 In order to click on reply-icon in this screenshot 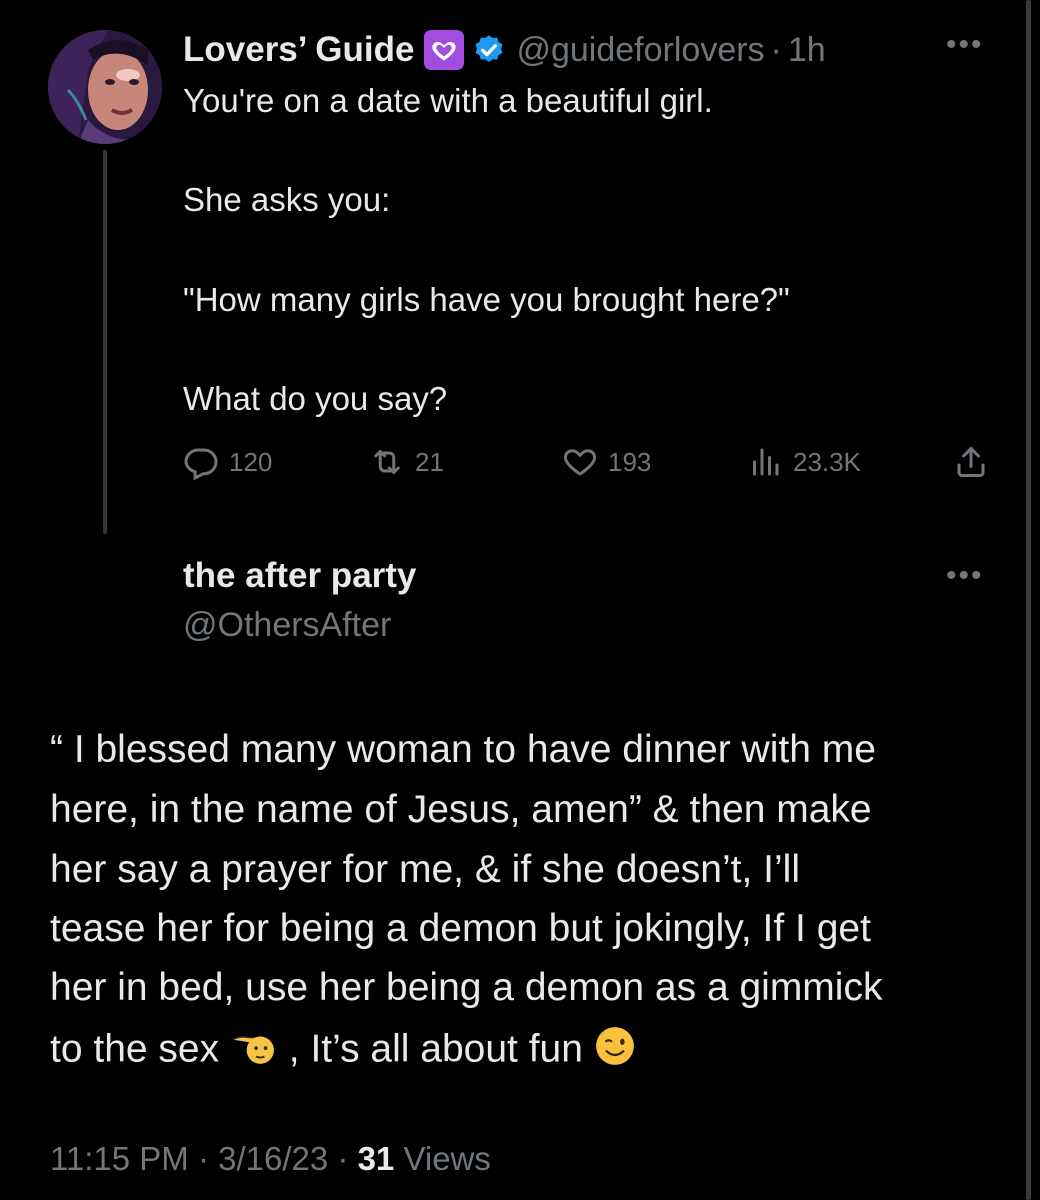, I will do `click(201, 464)`.